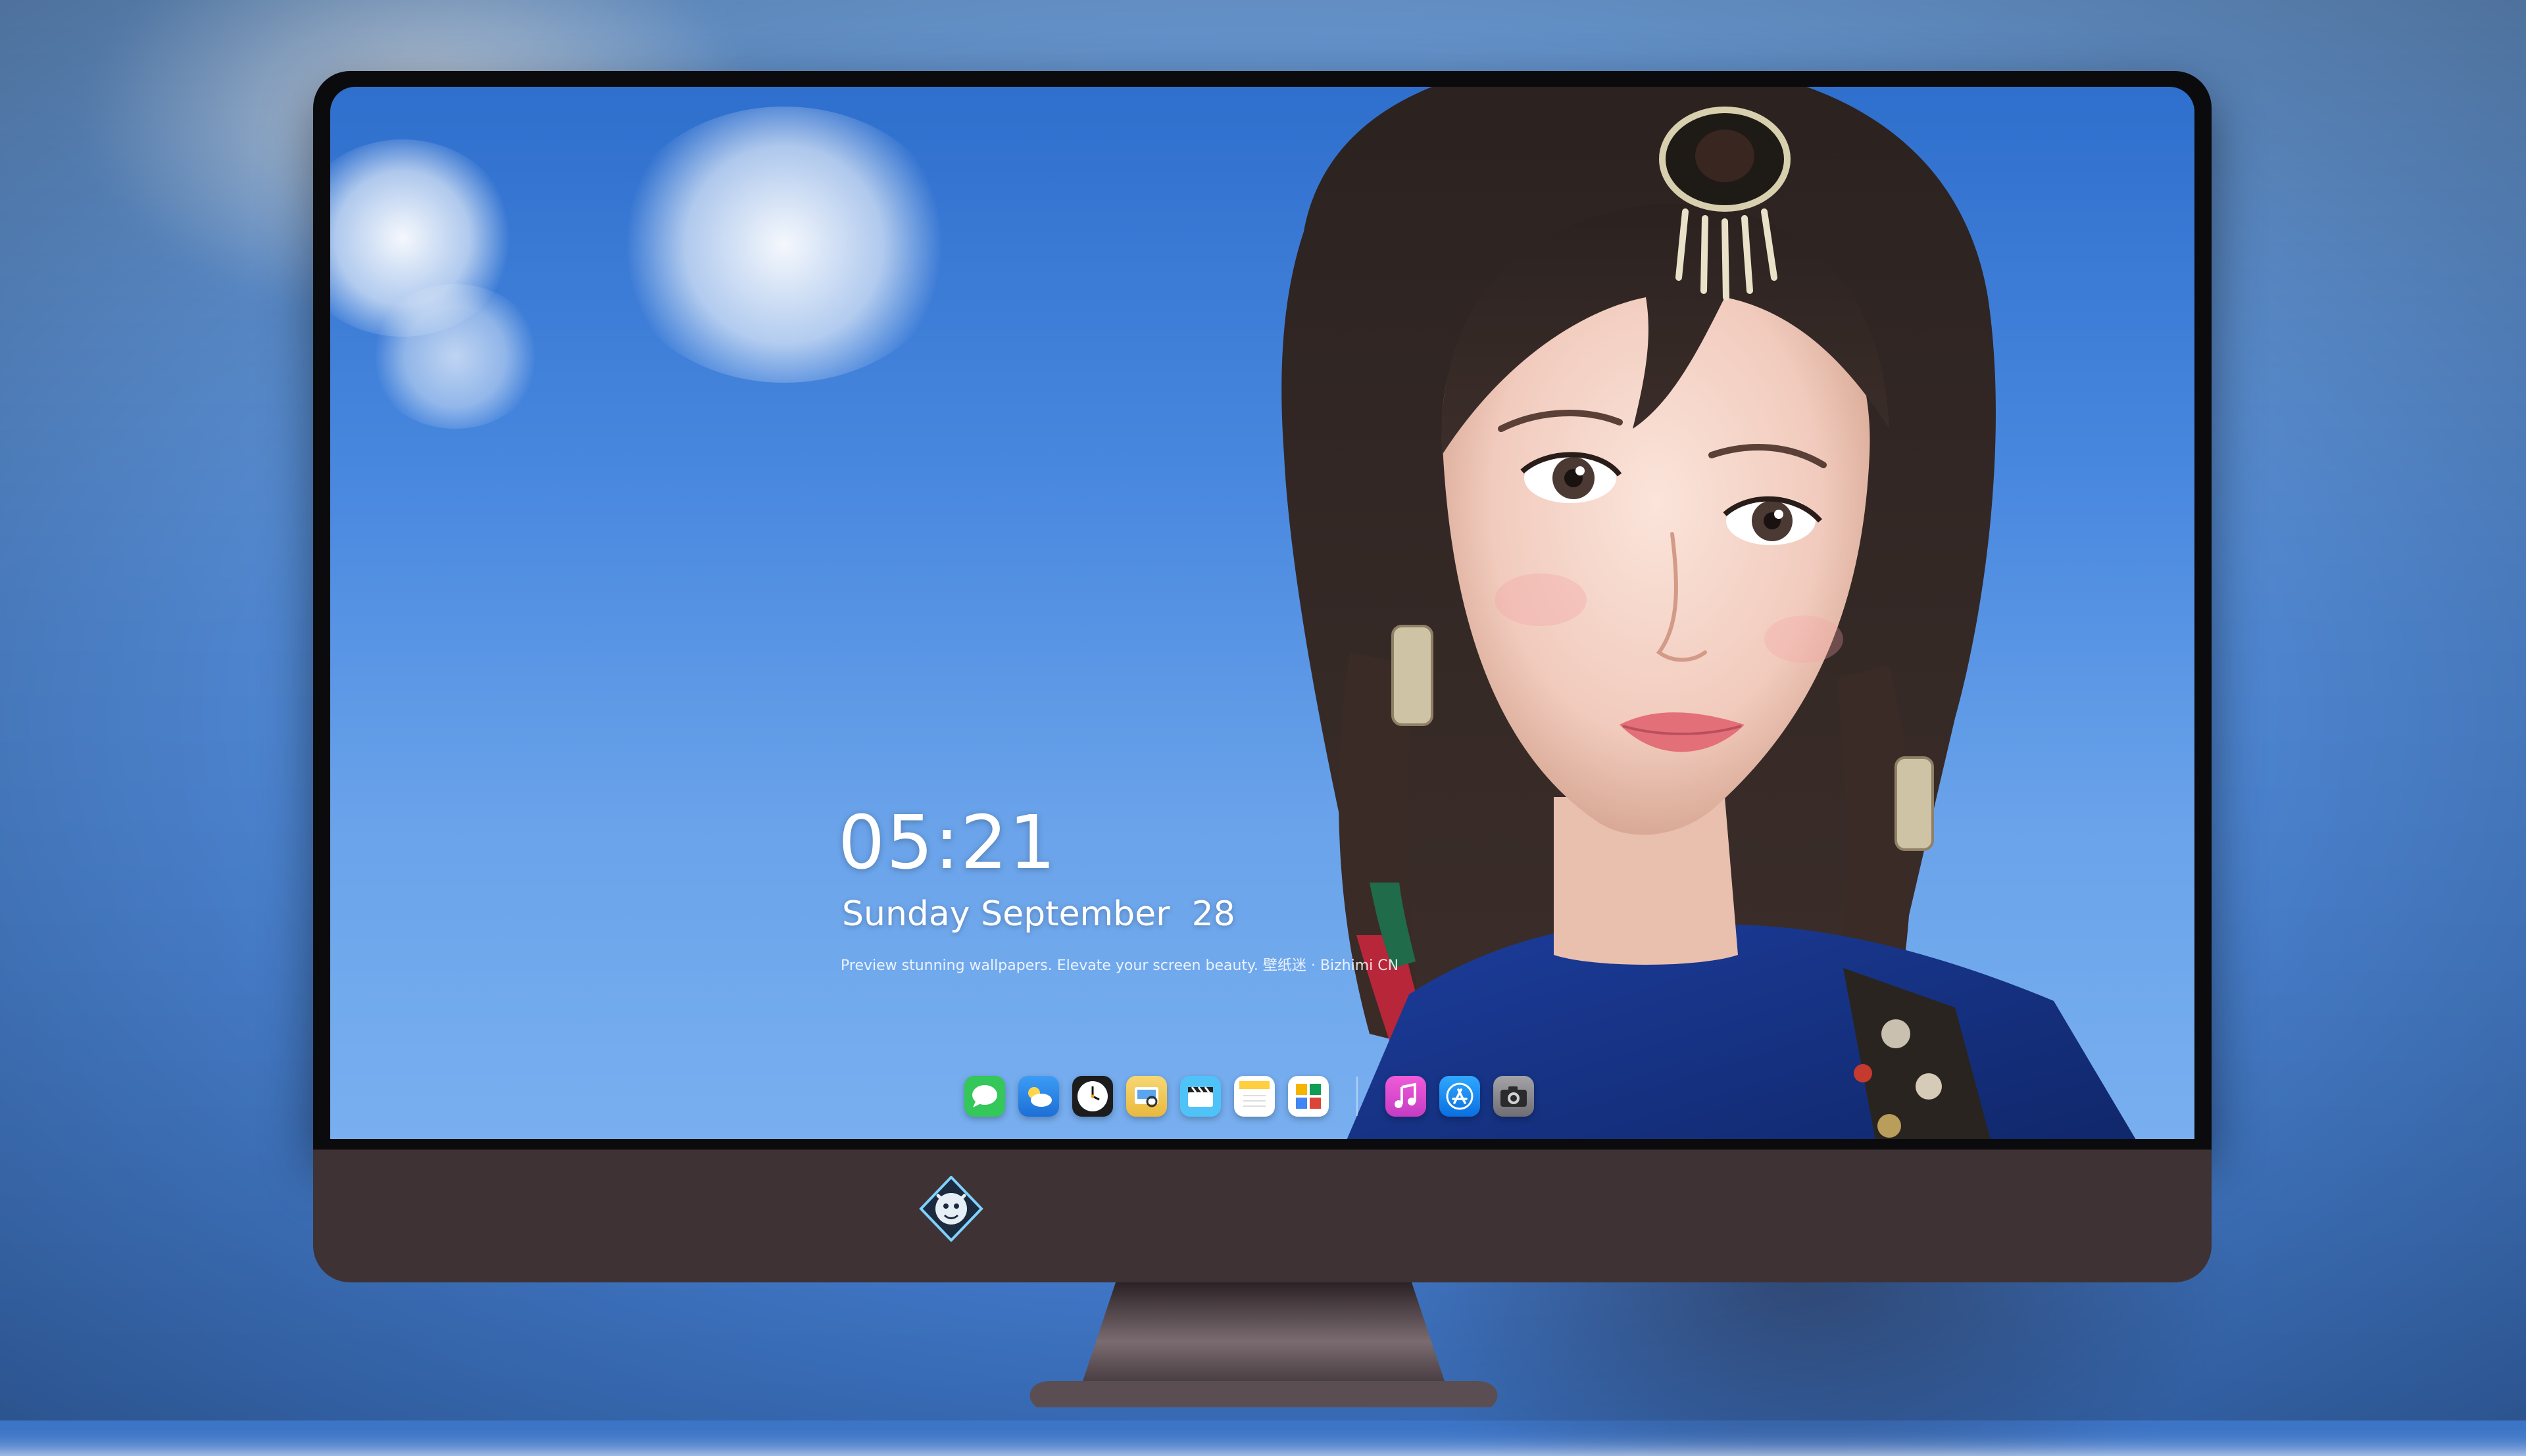 The image size is (2526, 1456). What do you see at coordinates (1357, 1096) in the screenshot?
I see `dock-separator` at bounding box center [1357, 1096].